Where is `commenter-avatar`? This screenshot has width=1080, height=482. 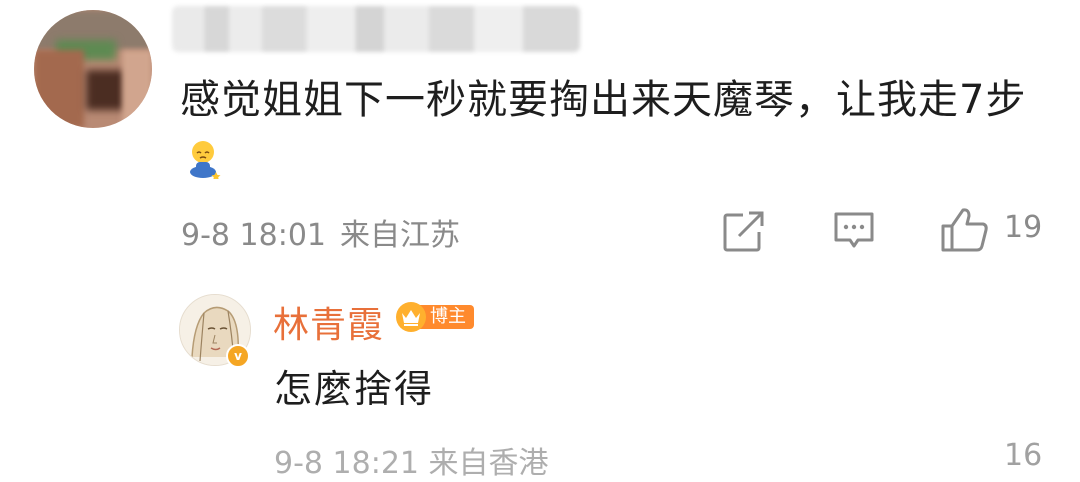 commenter-avatar is located at coordinates (93, 69).